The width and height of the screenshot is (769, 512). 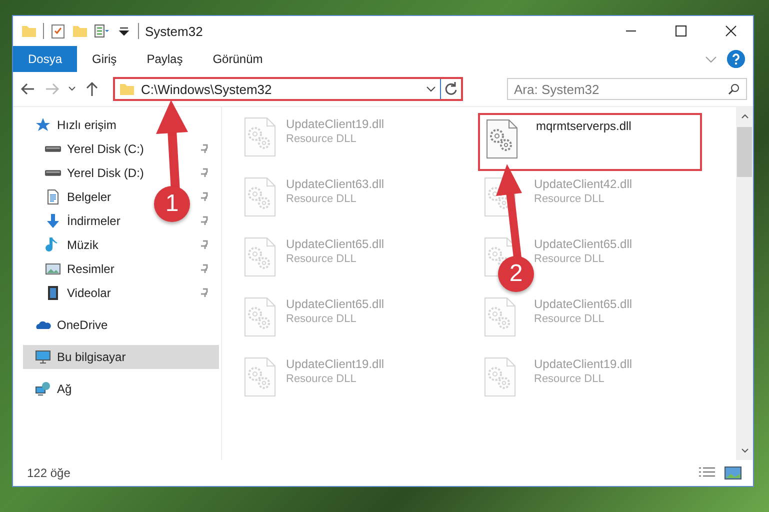 I want to click on document-icon, so click(x=53, y=197).